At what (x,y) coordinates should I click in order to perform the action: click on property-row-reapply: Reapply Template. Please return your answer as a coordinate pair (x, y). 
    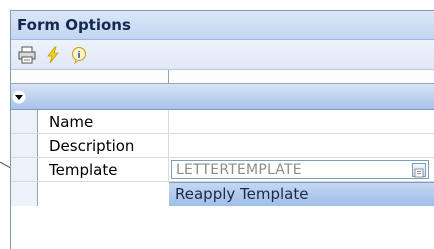
    Looking at the image, I should click on (222, 194).